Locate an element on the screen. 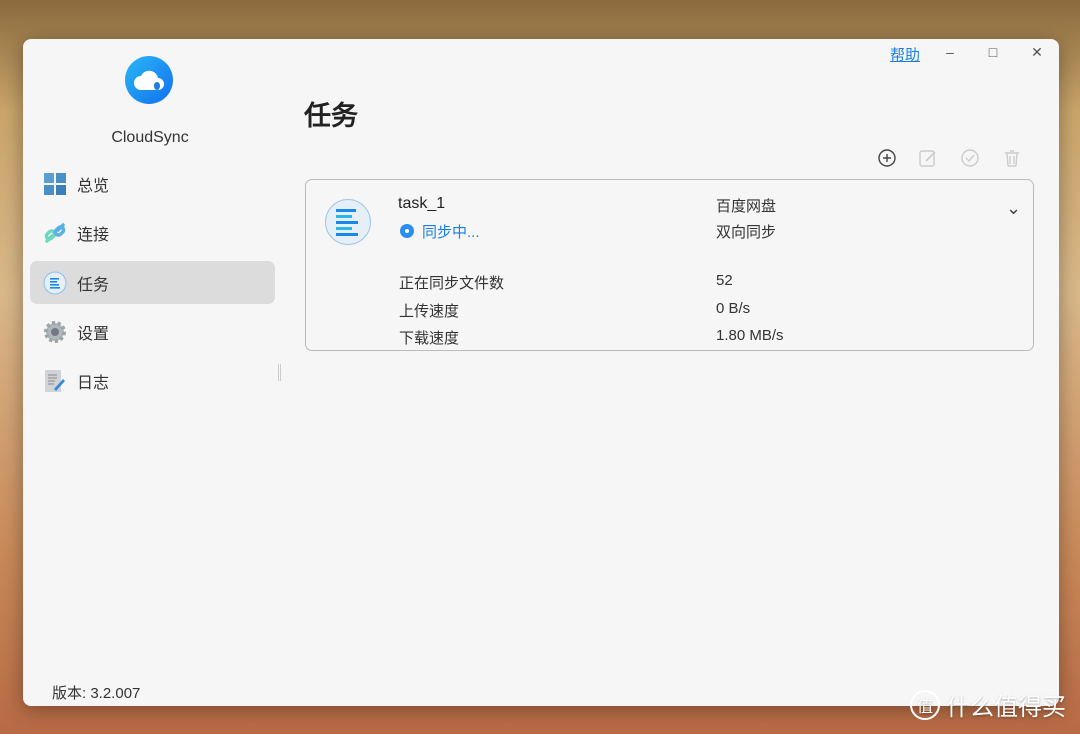 The width and height of the screenshot is (1080, 734). enable-task-icon is located at coordinates (970, 158).